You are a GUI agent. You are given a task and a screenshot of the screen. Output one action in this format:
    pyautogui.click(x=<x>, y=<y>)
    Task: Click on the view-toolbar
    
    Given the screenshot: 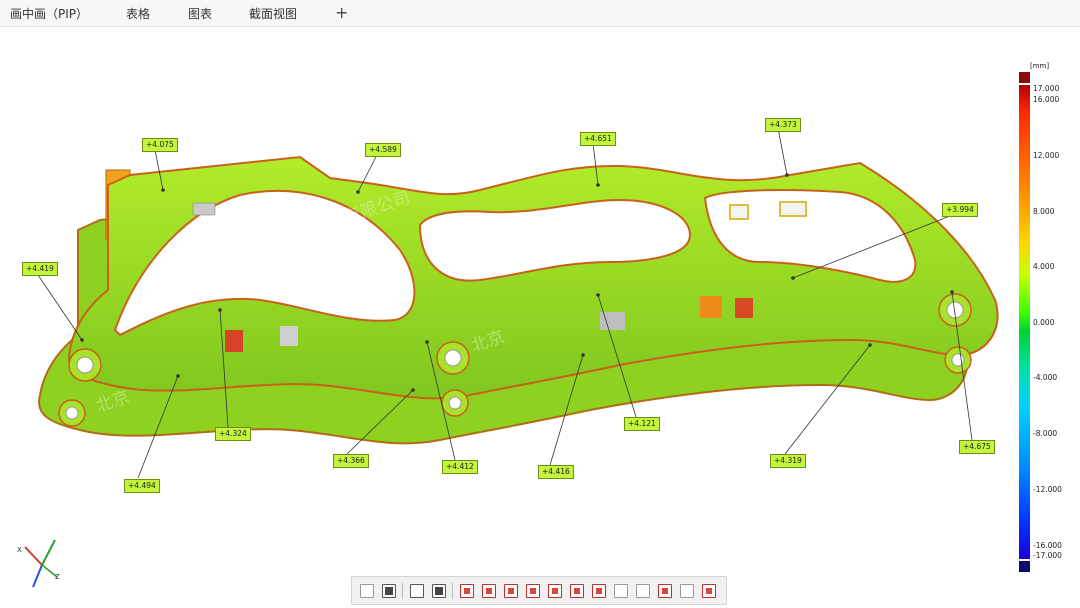 What is the action you would take?
    pyautogui.click(x=539, y=590)
    